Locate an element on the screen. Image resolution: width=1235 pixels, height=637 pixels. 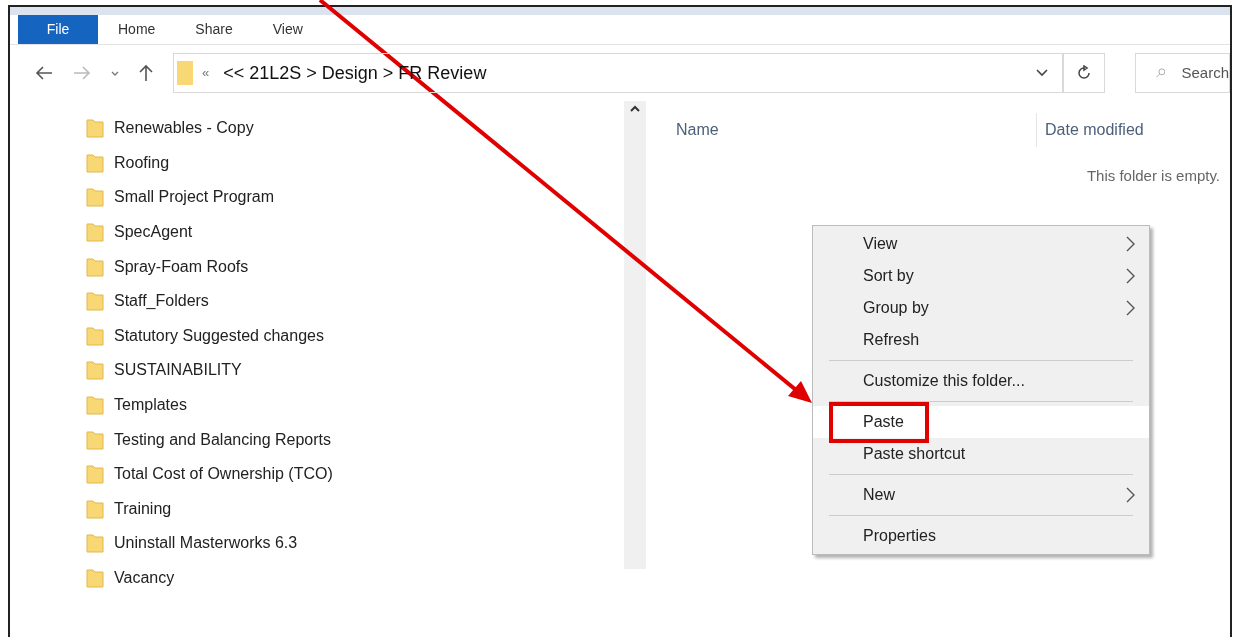
folder-item: Testing and Balancing Reports is located at coordinates (223, 439).